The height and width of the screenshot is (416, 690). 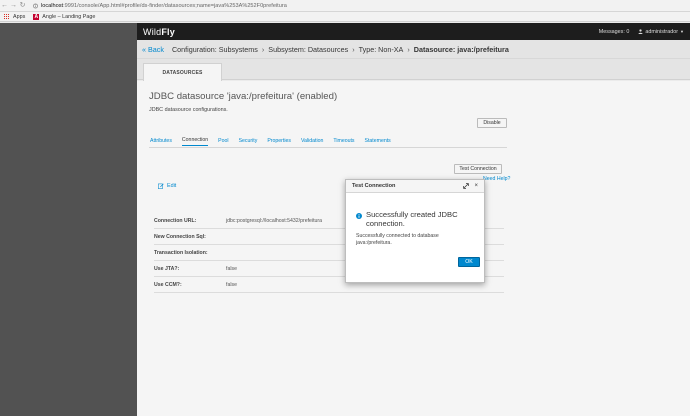 What do you see at coordinates (496, 179) in the screenshot?
I see `need-help-link: Need Help?` at bounding box center [496, 179].